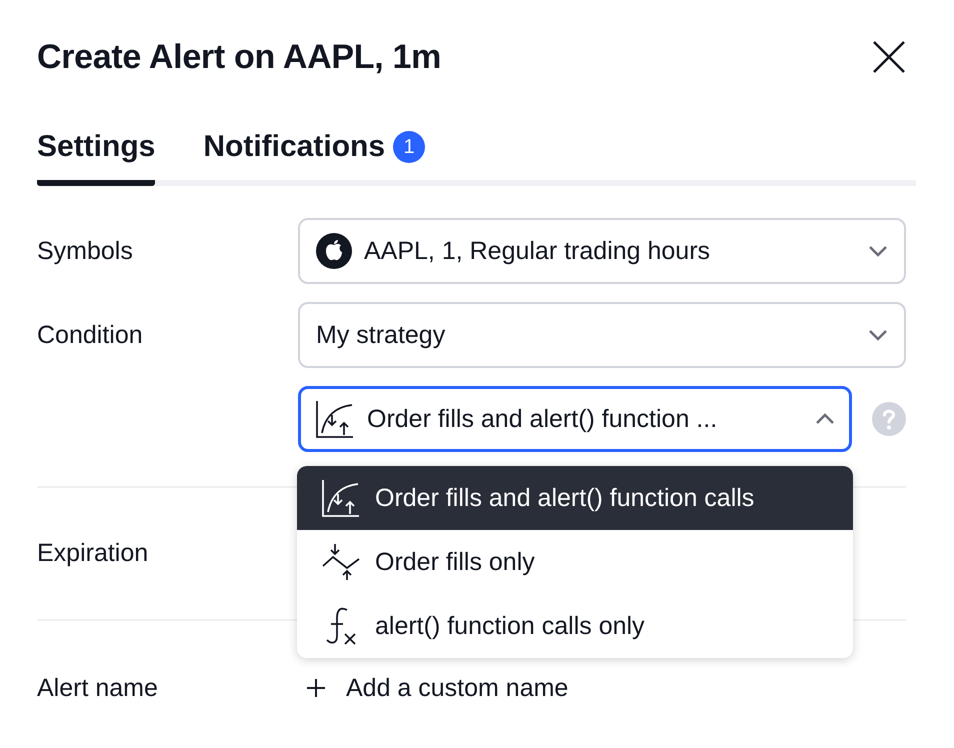  I want to click on apple-icon, so click(334, 251).